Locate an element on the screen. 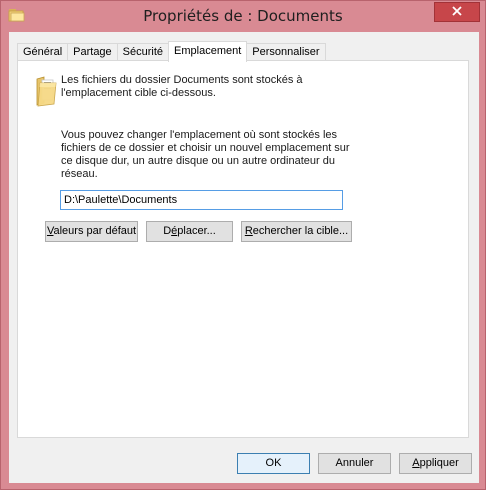 The width and height of the screenshot is (486, 490). find-target-mnemonic: R is located at coordinates (248, 231).